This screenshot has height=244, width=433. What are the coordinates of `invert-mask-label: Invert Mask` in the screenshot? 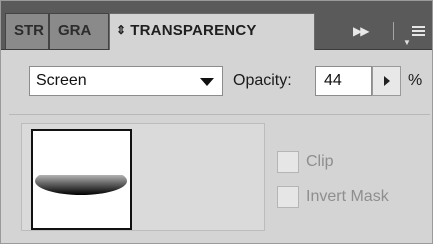 It's located at (347, 196).